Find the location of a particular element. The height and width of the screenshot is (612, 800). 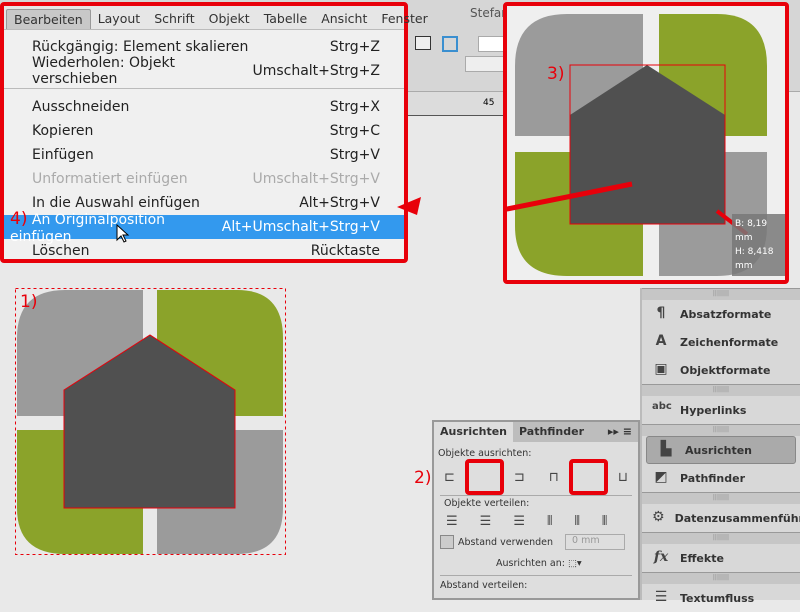

menu-item-cut: Ausschneiden Strg+X is located at coordinates (204, 107).